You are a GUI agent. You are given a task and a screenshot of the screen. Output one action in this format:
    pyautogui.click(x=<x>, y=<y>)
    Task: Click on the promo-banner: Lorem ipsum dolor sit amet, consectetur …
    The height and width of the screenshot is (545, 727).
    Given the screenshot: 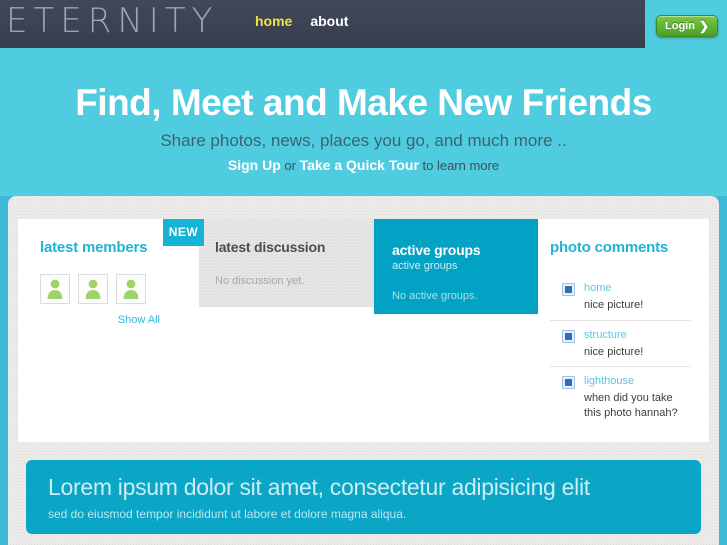 What is the action you would take?
    pyautogui.click(x=363, y=497)
    